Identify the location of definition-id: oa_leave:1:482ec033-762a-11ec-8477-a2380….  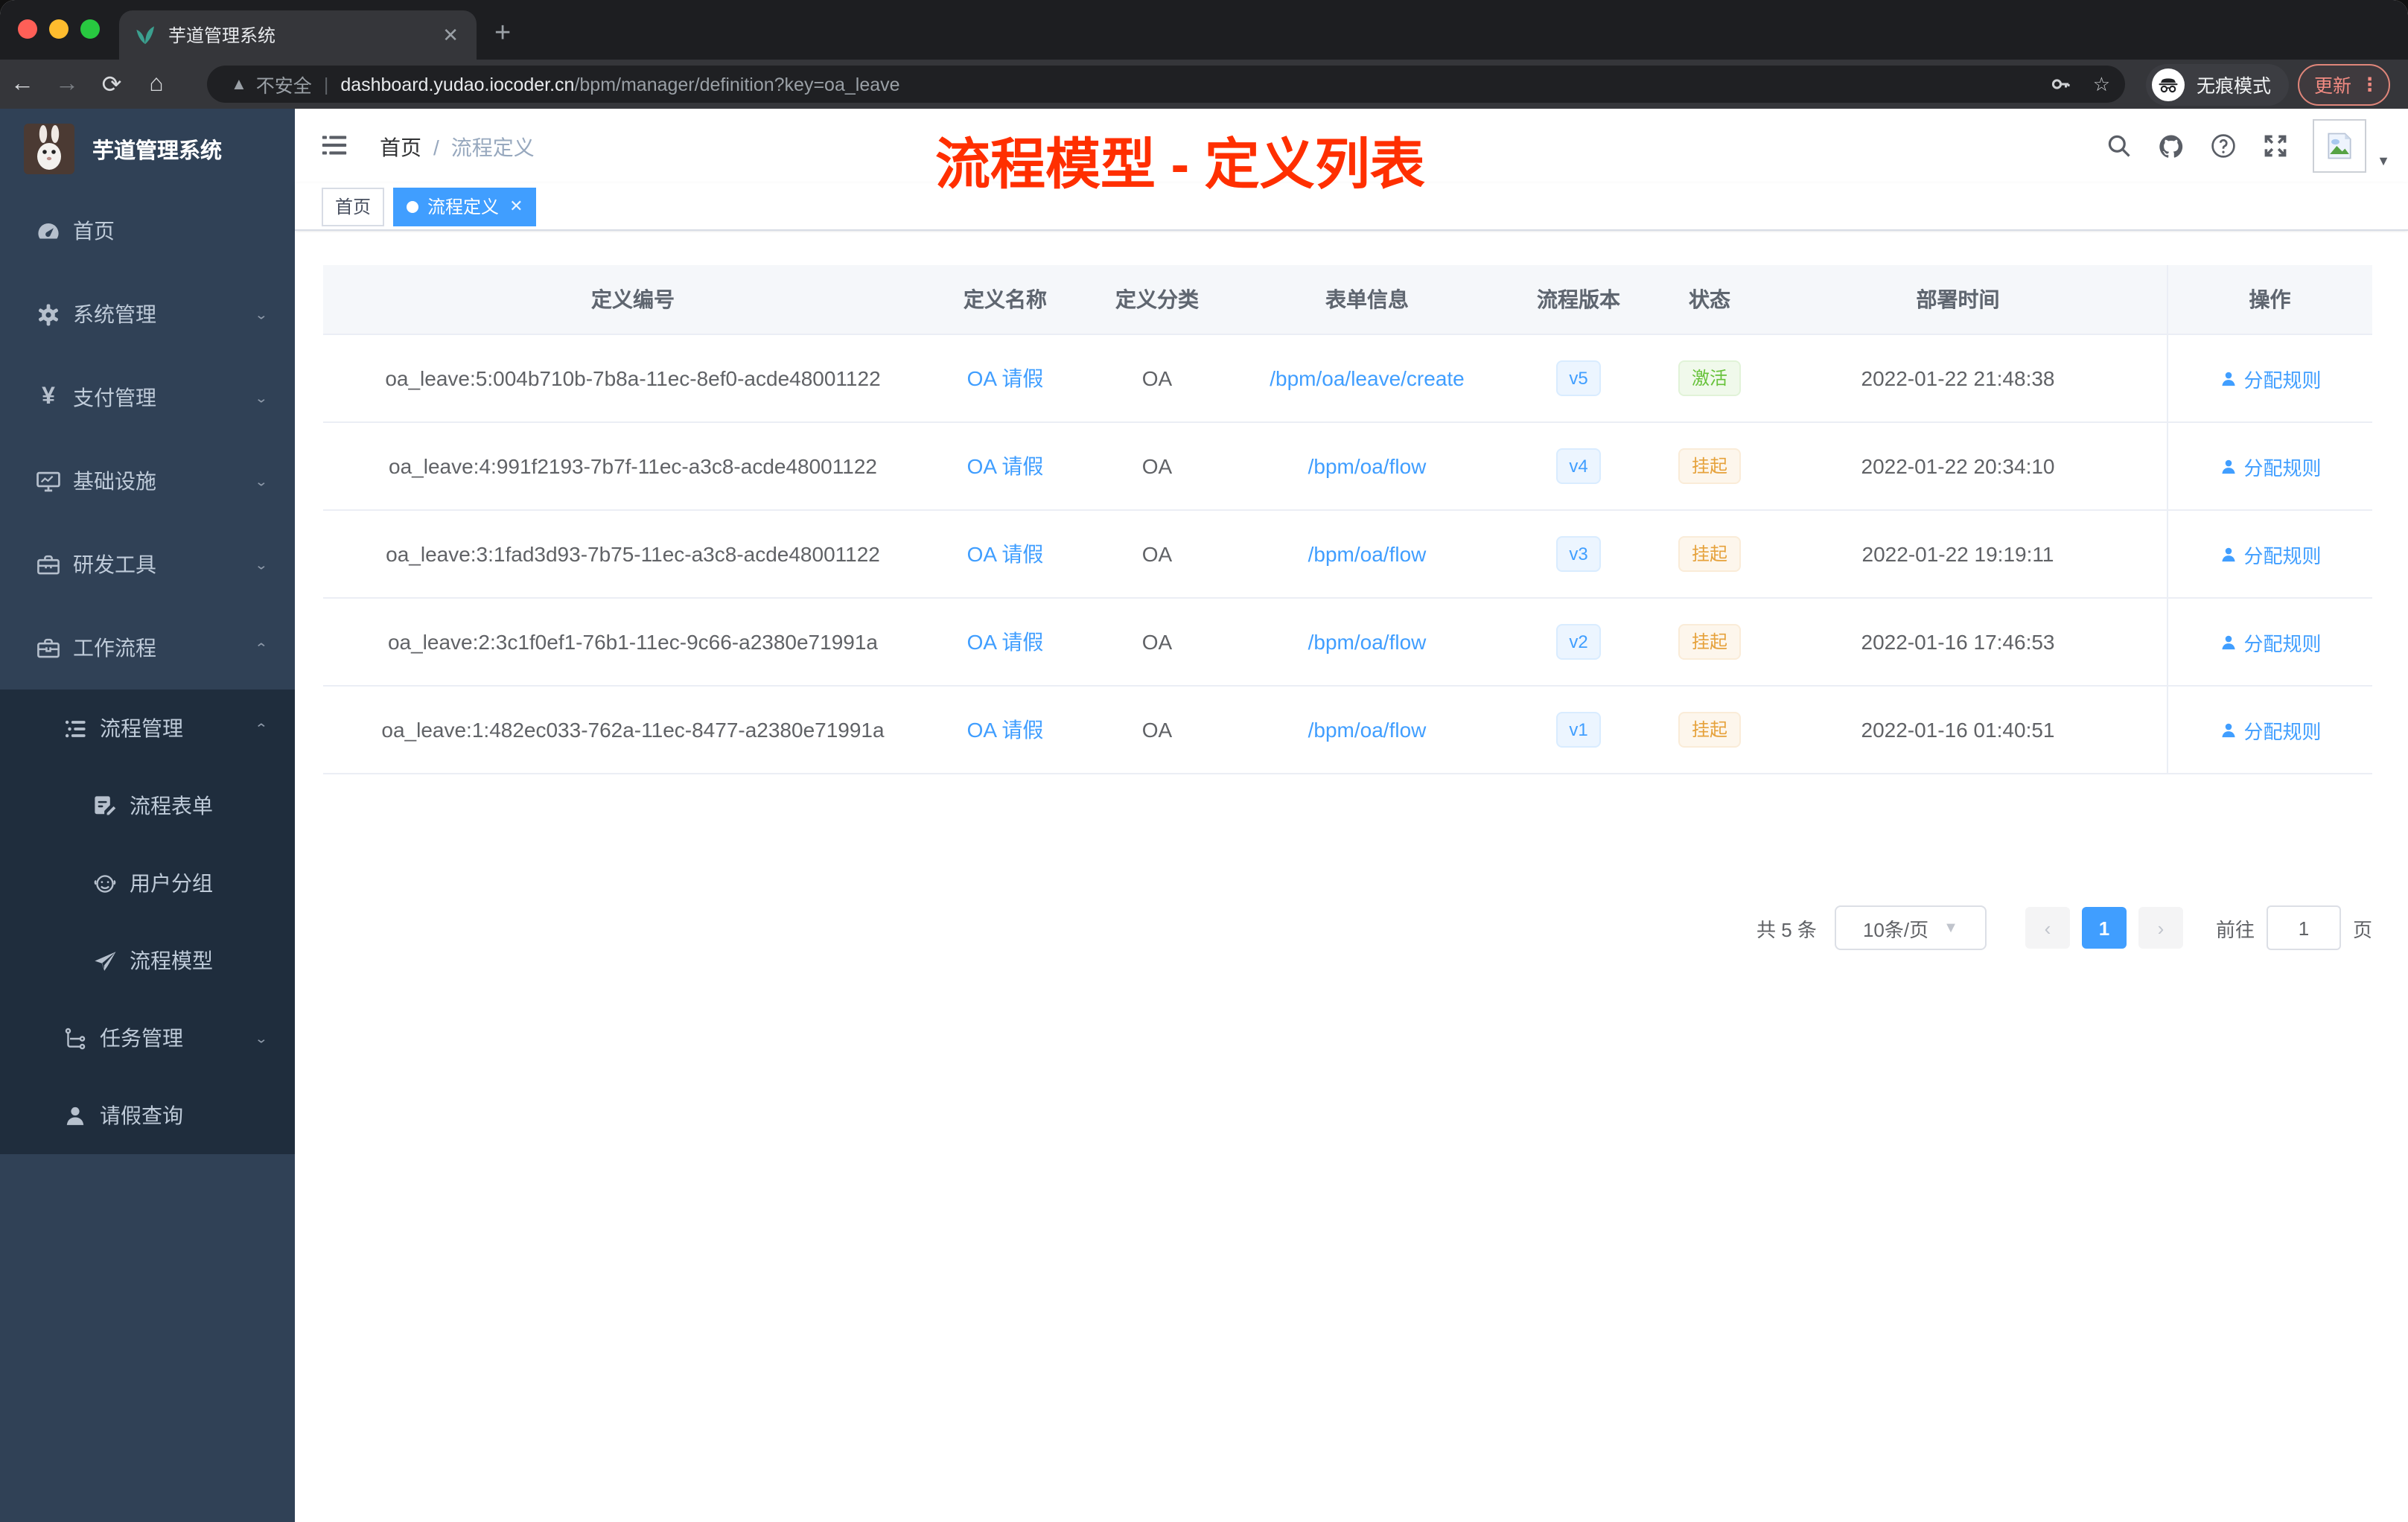
(633, 730).